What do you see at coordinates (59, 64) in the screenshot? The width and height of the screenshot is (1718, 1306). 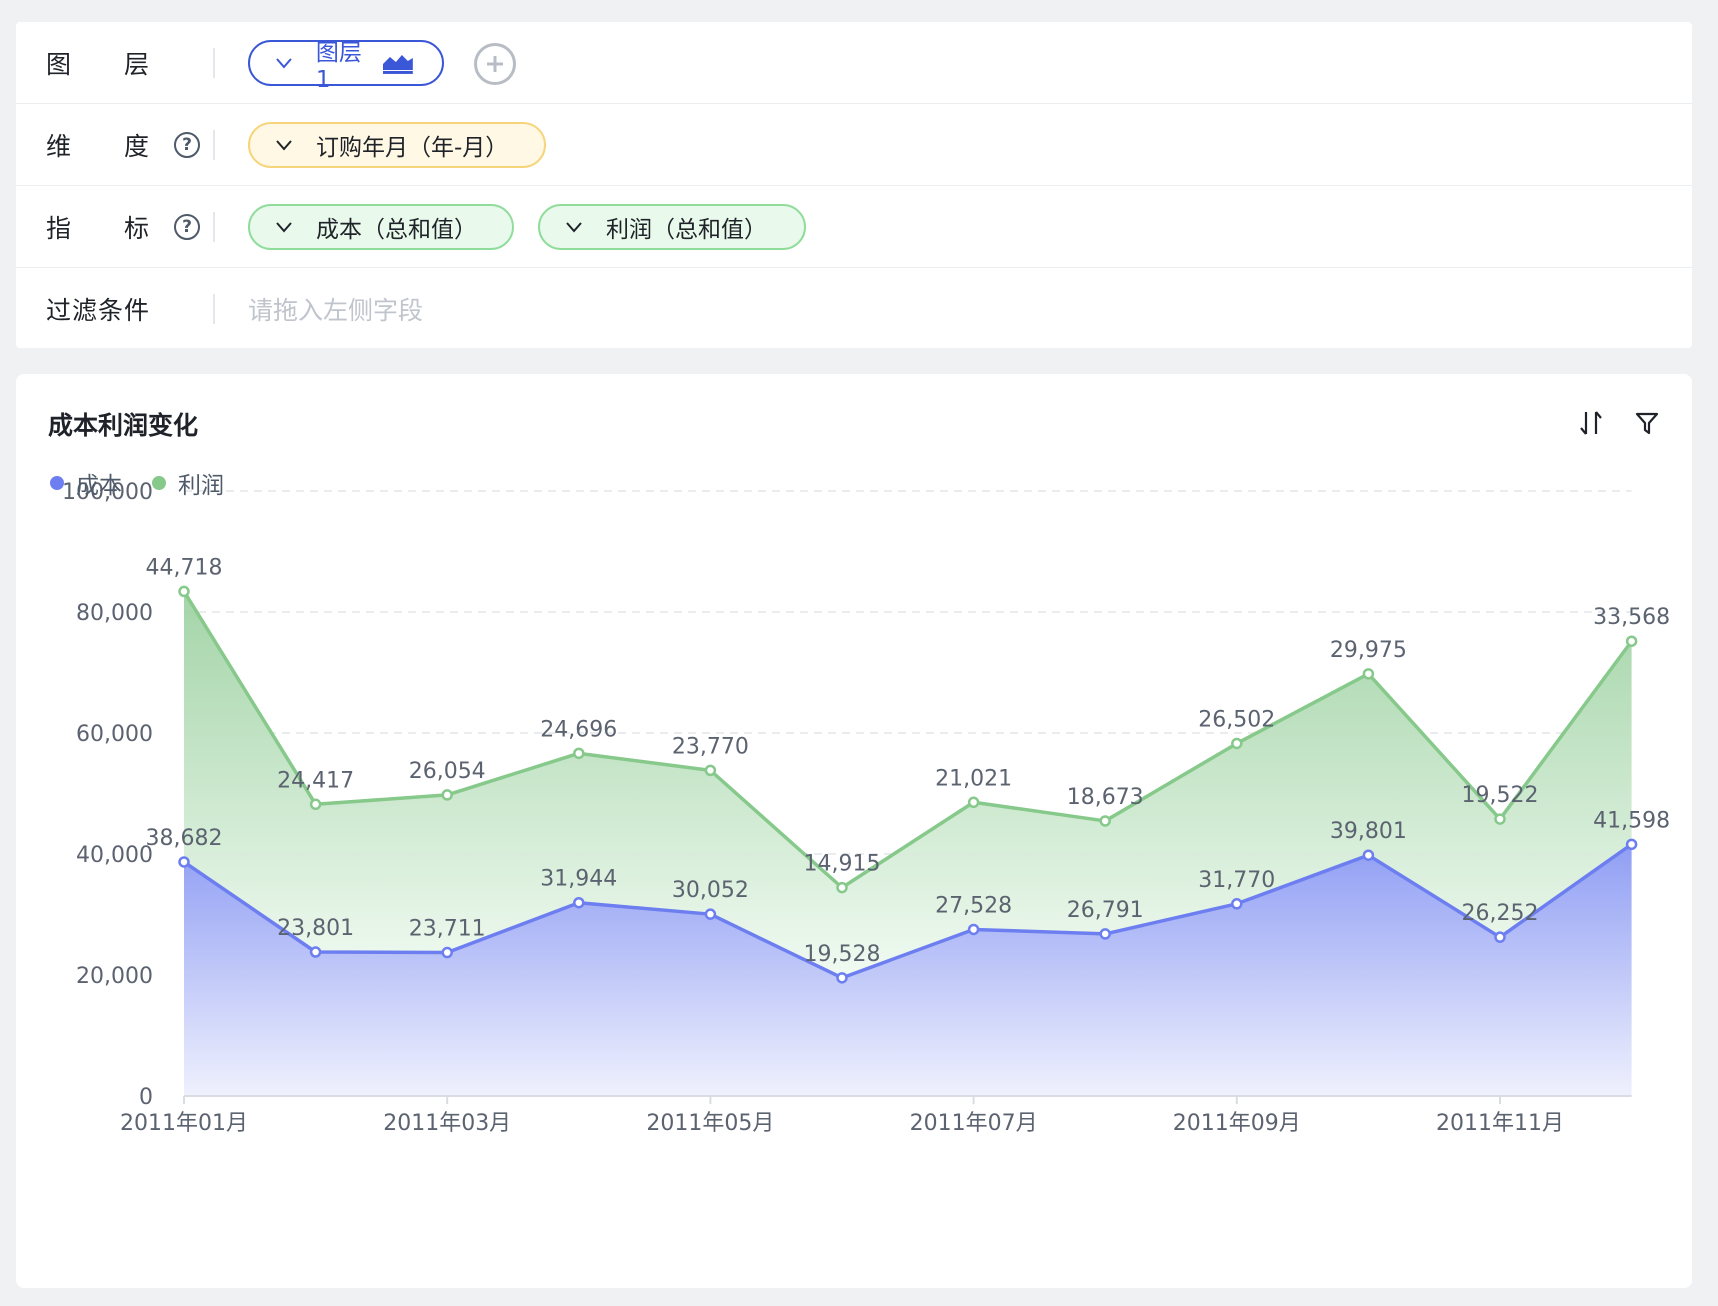 I see `layer-label-char-1: 图` at bounding box center [59, 64].